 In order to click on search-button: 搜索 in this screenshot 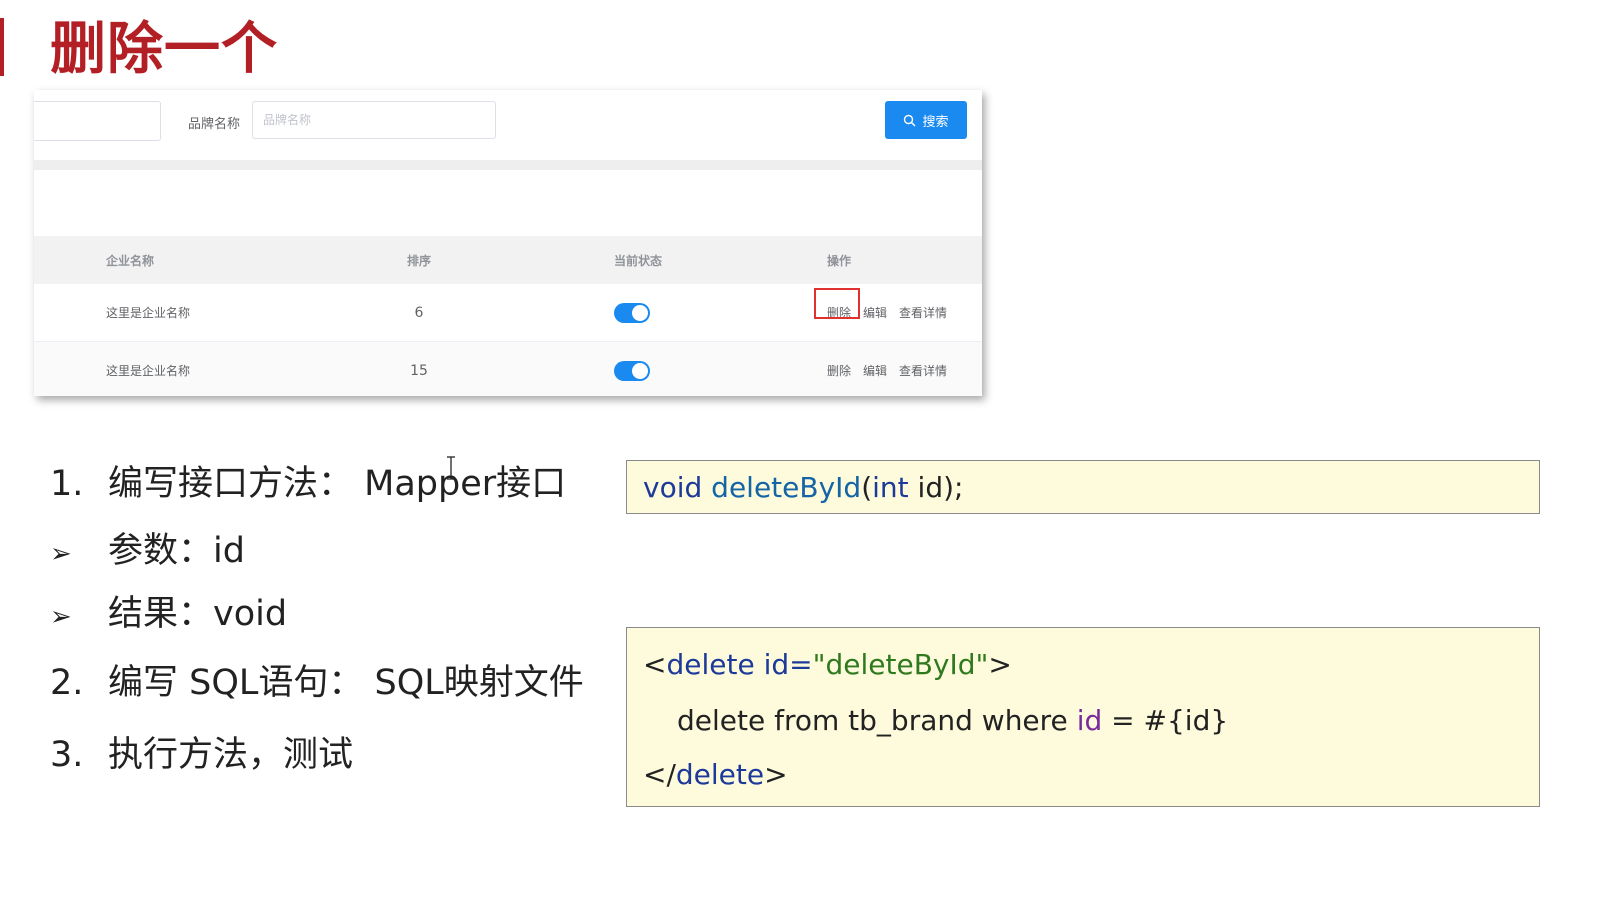, I will do `click(926, 120)`.